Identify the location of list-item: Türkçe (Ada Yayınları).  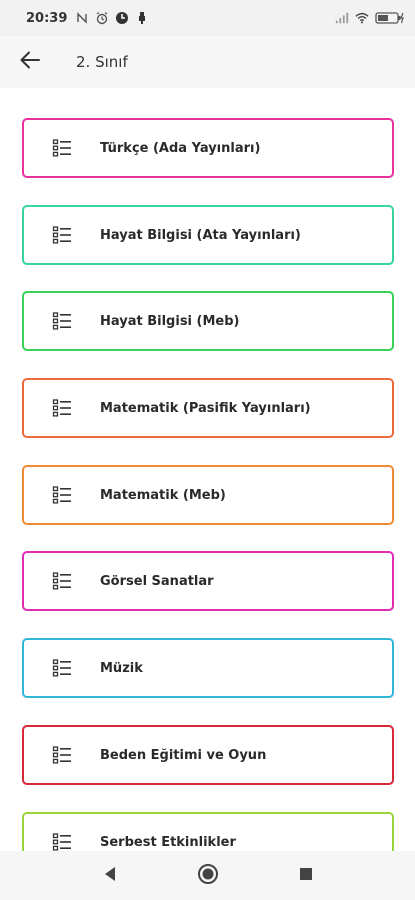
(208, 148).